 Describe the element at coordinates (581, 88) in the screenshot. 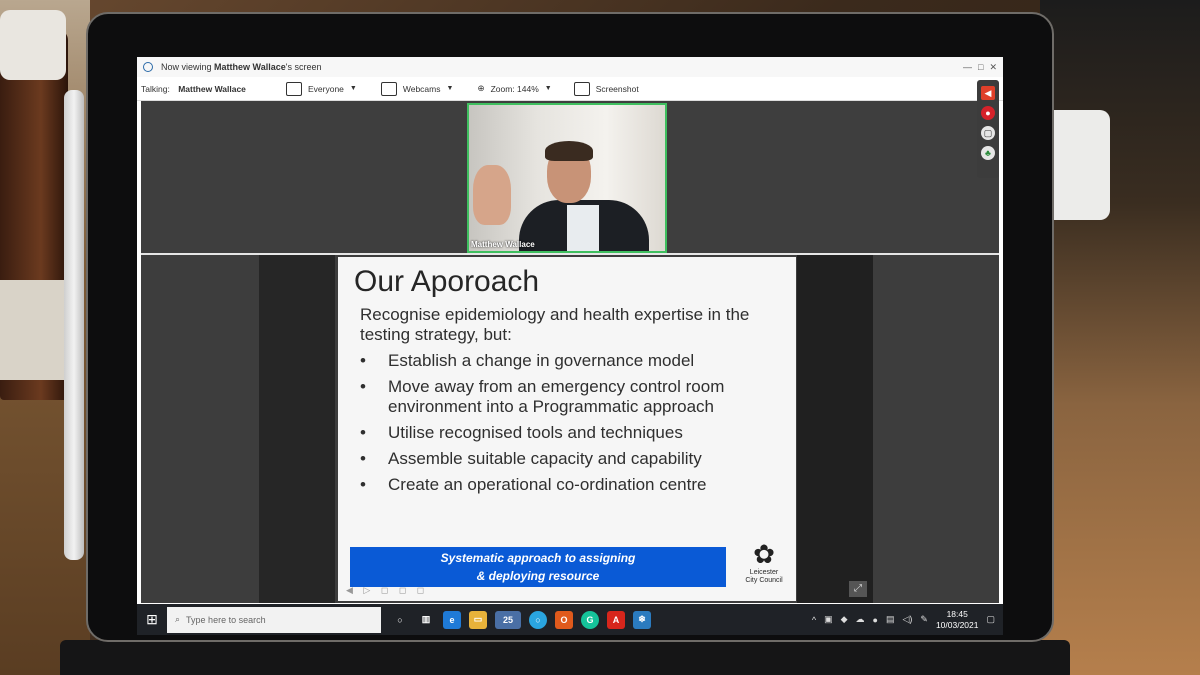

I see `screenshot-icon` at that location.